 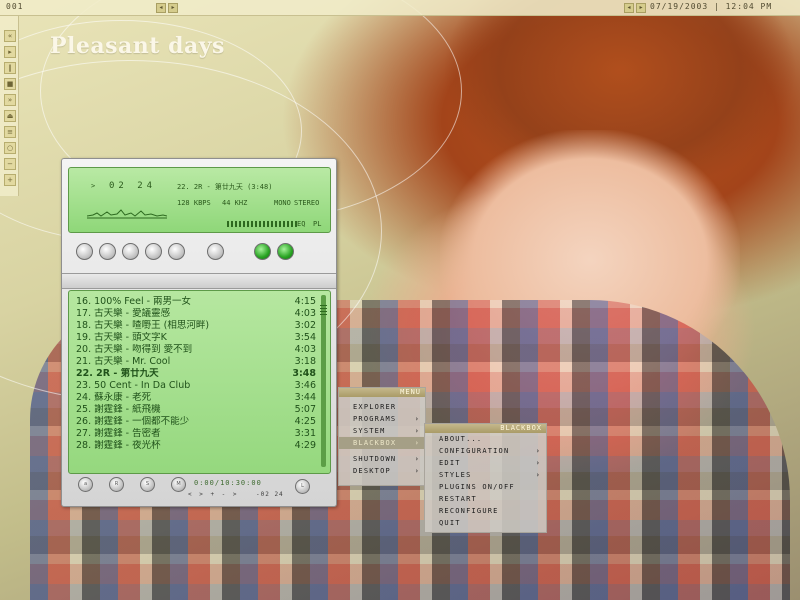 I want to click on playlist-total-time: 0:00/10:30:00, so click(x=228, y=483).